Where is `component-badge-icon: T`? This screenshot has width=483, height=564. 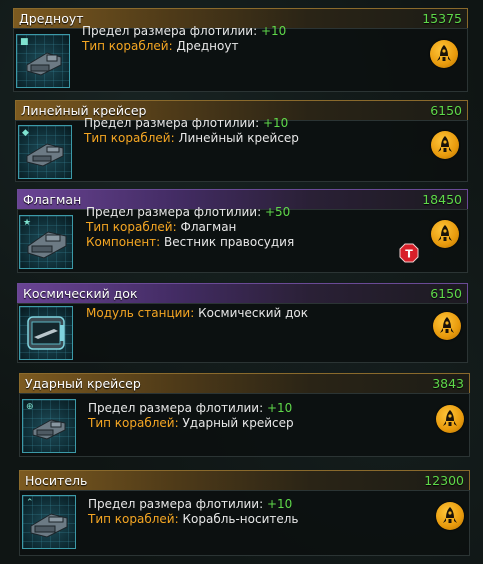
component-badge-icon: T is located at coordinates (409, 253).